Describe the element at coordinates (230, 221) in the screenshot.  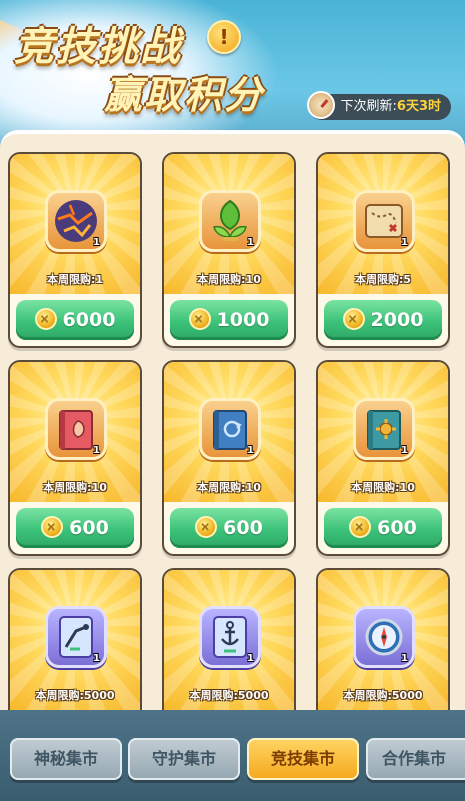
I see `leaf-crest-icon: 1` at that location.